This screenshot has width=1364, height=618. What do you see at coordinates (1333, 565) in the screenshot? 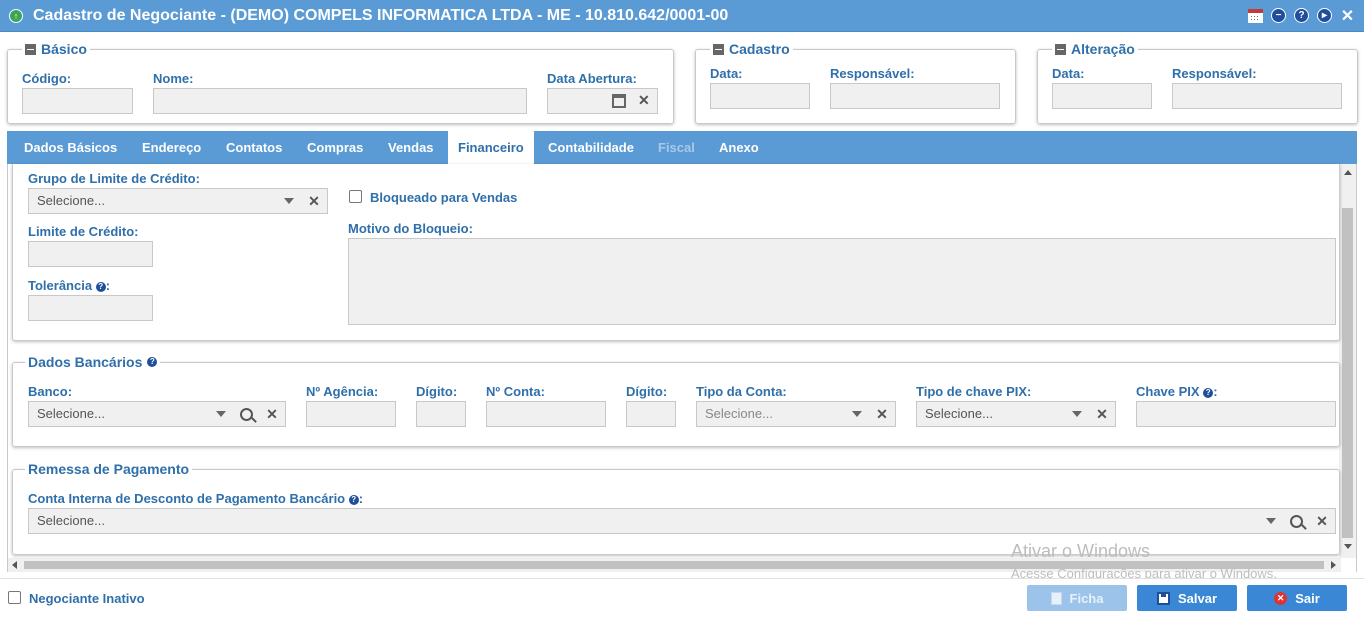
I see `scroll-right-icon` at bounding box center [1333, 565].